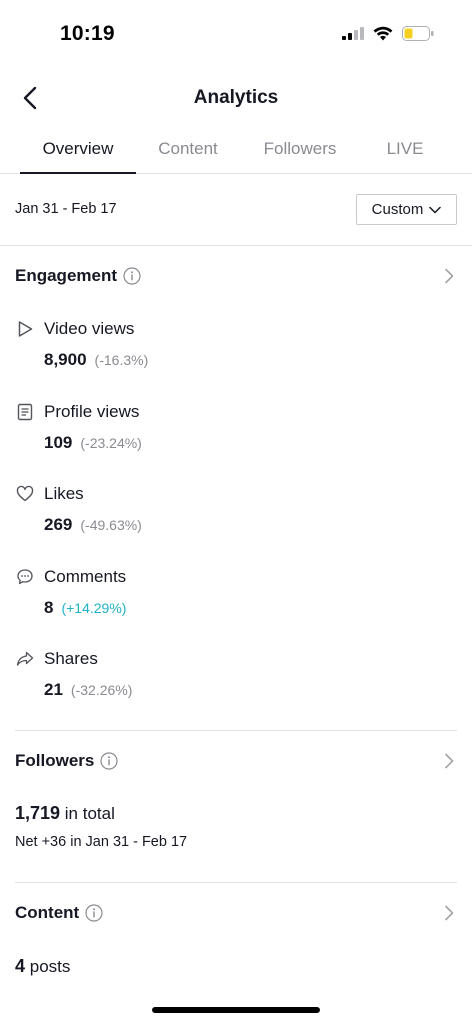  Describe the element at coordinates (236, 435) in the screenshot. I see `metric-profile-views: Profile views 109 (-23.24%)` at that location.